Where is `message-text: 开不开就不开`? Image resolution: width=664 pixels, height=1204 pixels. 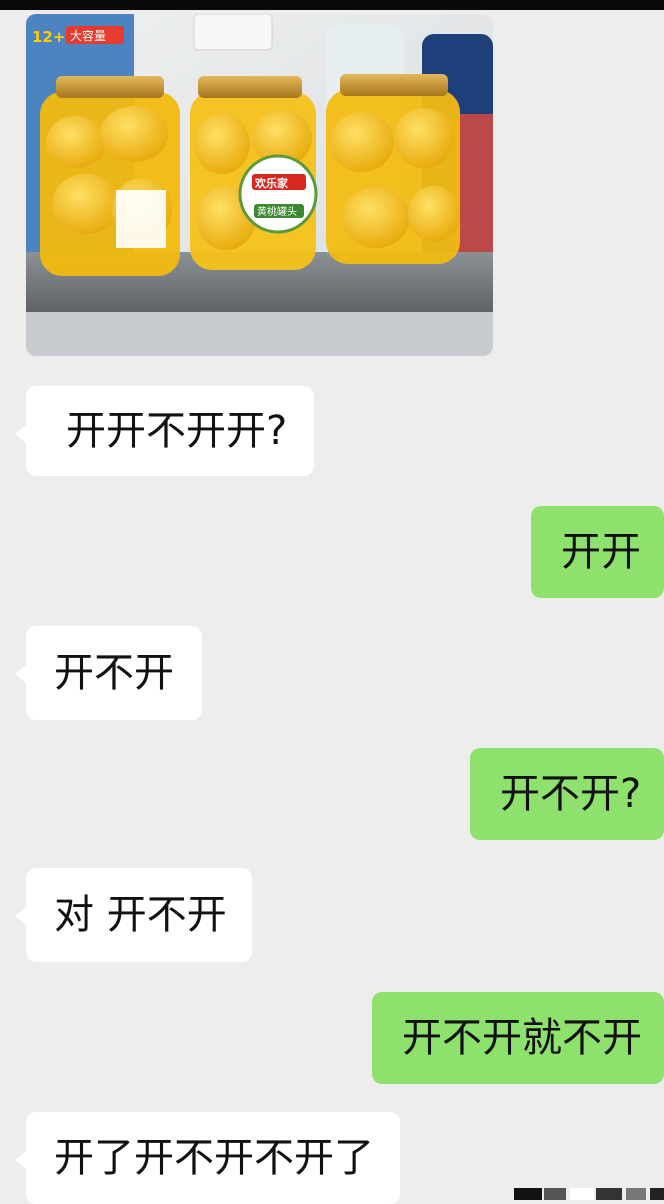
message-text: 开不开就不开 is located at coordinates (522, 1038).